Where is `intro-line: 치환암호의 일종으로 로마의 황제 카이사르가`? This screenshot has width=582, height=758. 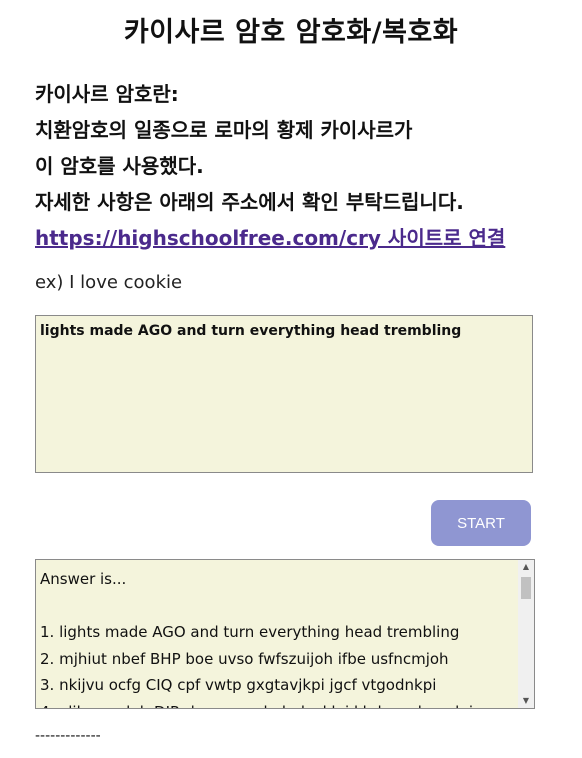
intro-line: 치환암호의 일종으로 로마의 황제 카이사르가 is located at coordinates (224, 130).